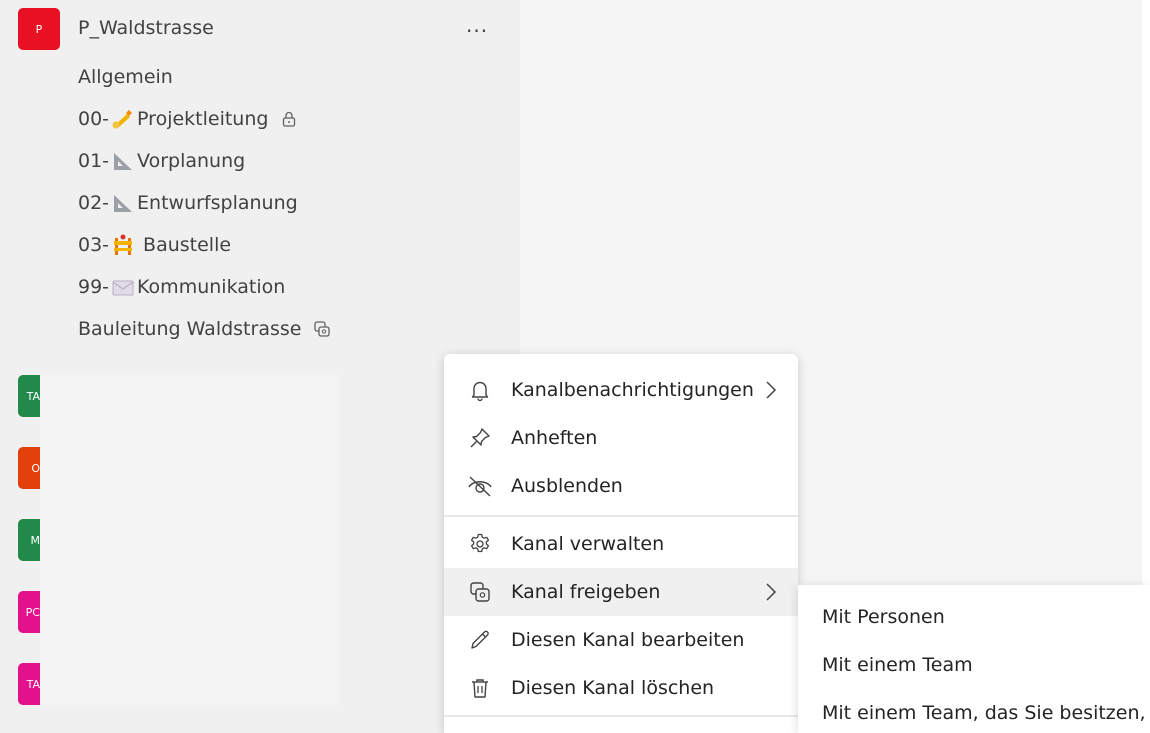 The image size is (1150, 733). Describe the element at coordinates (480, 688) in the screenshot. I see `trash-icon` at that location.